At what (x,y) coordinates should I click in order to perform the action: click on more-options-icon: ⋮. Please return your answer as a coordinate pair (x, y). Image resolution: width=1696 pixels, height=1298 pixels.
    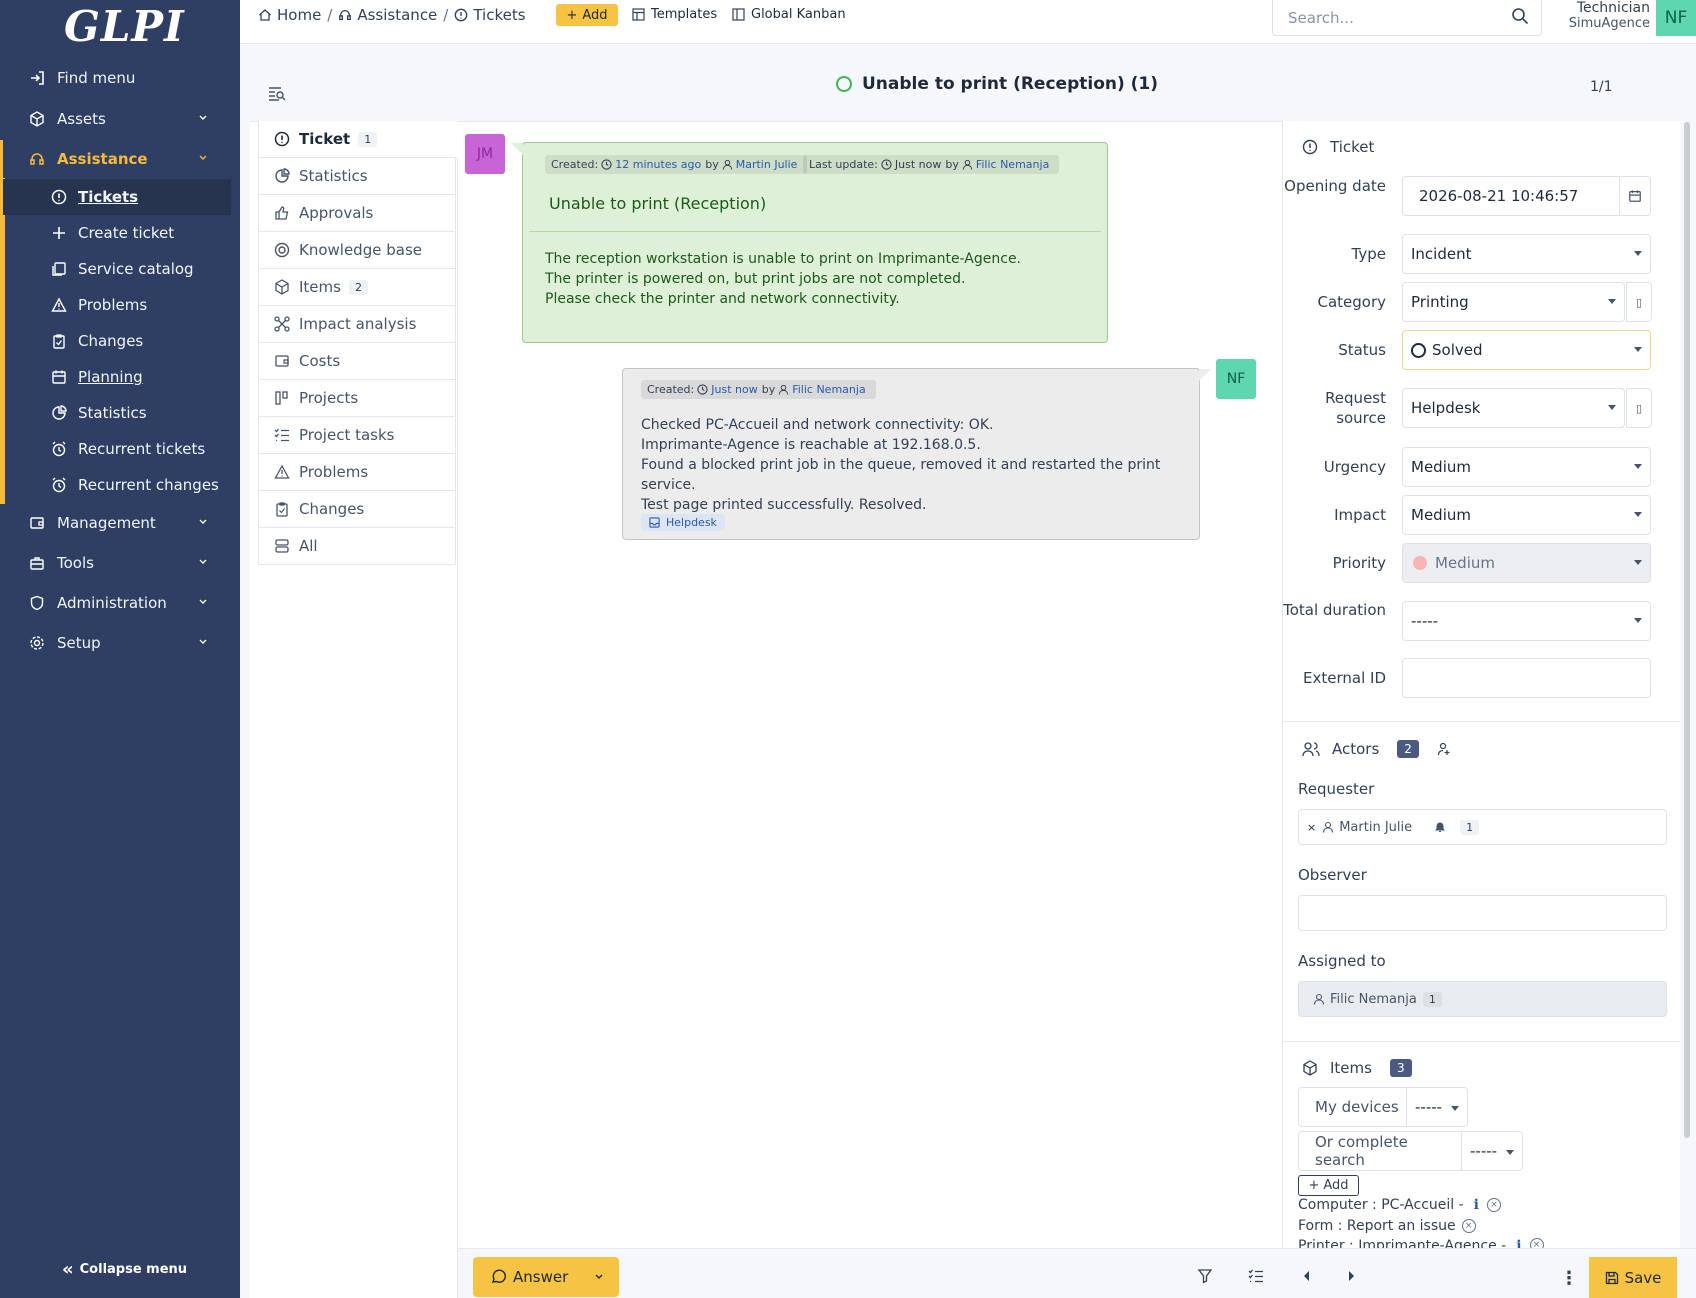
    Looking at the image, I should click on (1569, 1278).